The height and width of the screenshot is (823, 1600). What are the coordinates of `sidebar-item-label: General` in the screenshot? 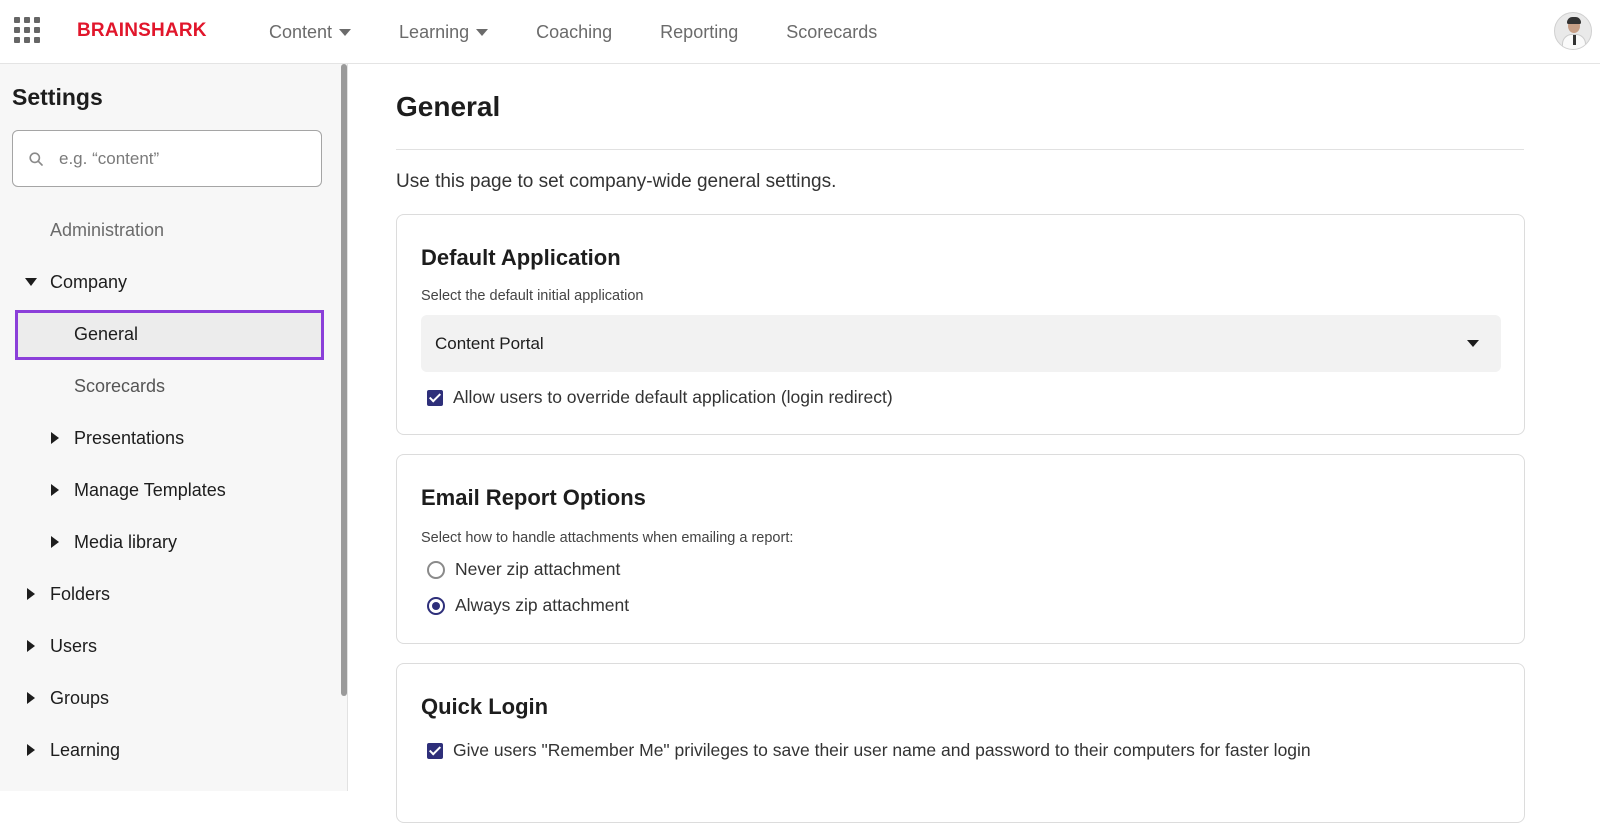 It's located at (106, 333).